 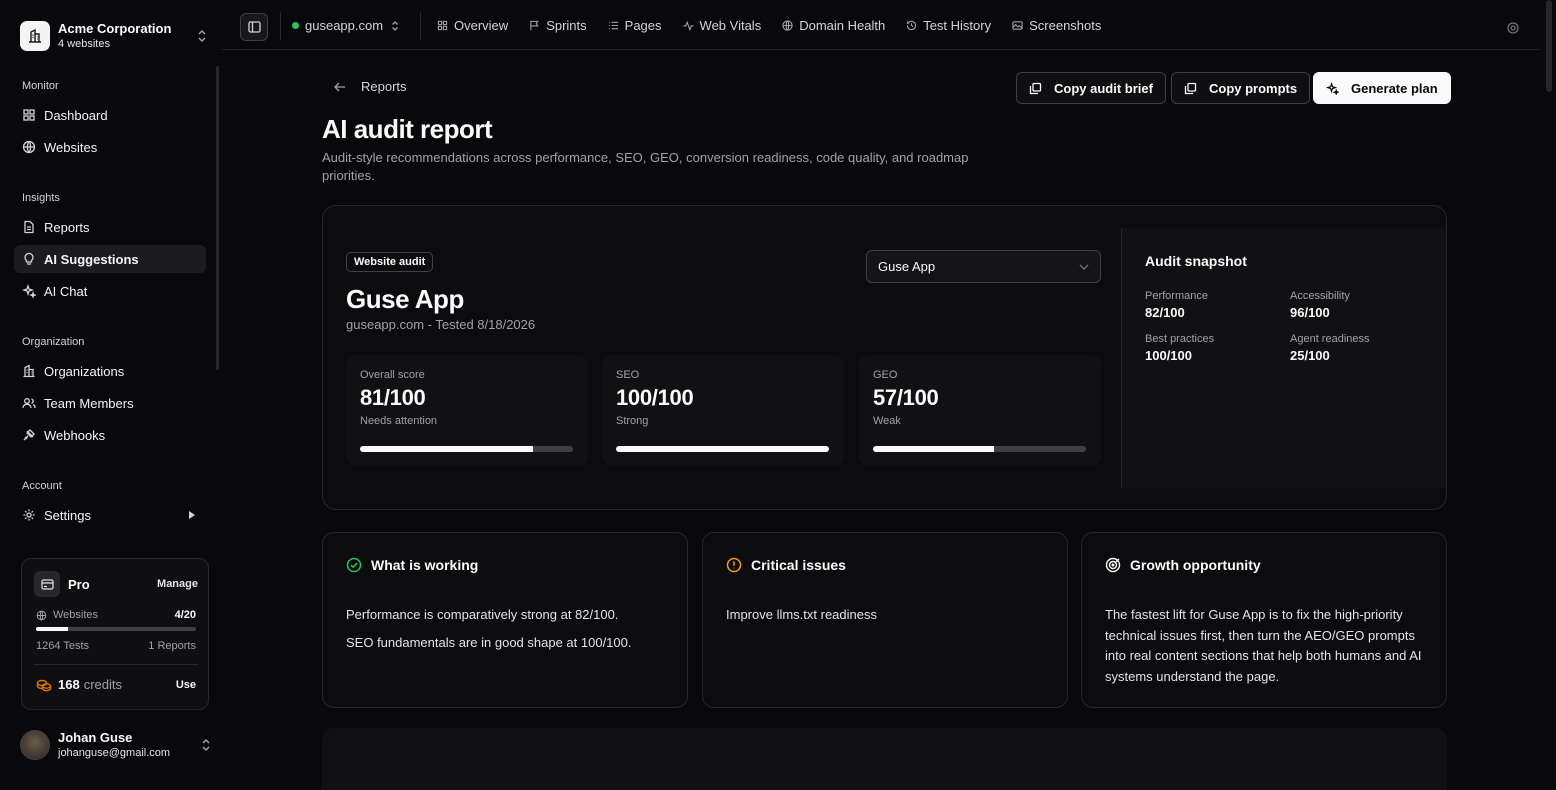 I want to click on tab-screenshots: Screenshots, so click(x=1056, y=25).